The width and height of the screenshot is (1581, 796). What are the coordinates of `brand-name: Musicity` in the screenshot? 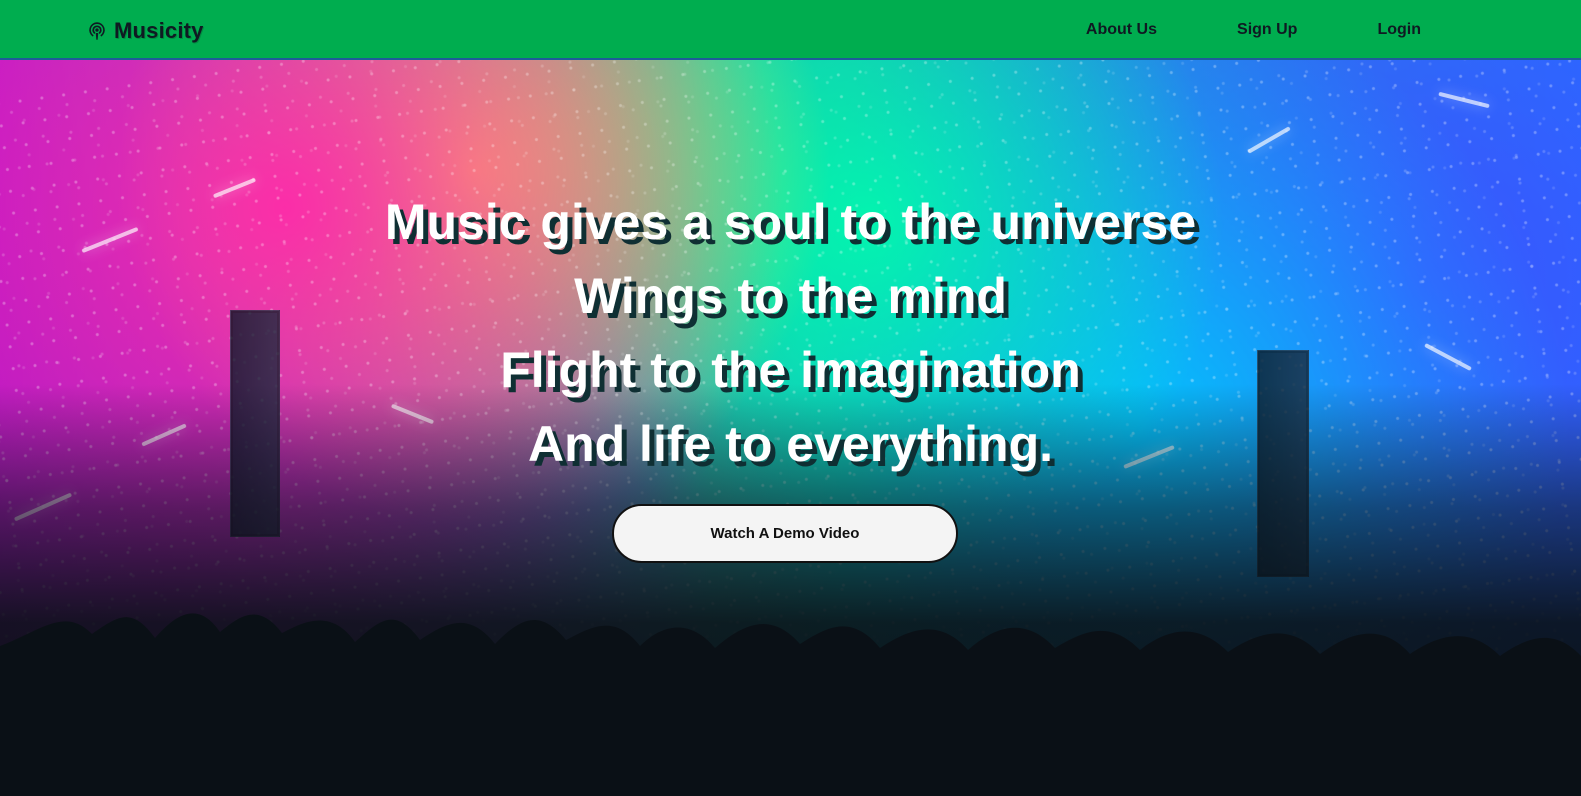 It's located at (159, 30).